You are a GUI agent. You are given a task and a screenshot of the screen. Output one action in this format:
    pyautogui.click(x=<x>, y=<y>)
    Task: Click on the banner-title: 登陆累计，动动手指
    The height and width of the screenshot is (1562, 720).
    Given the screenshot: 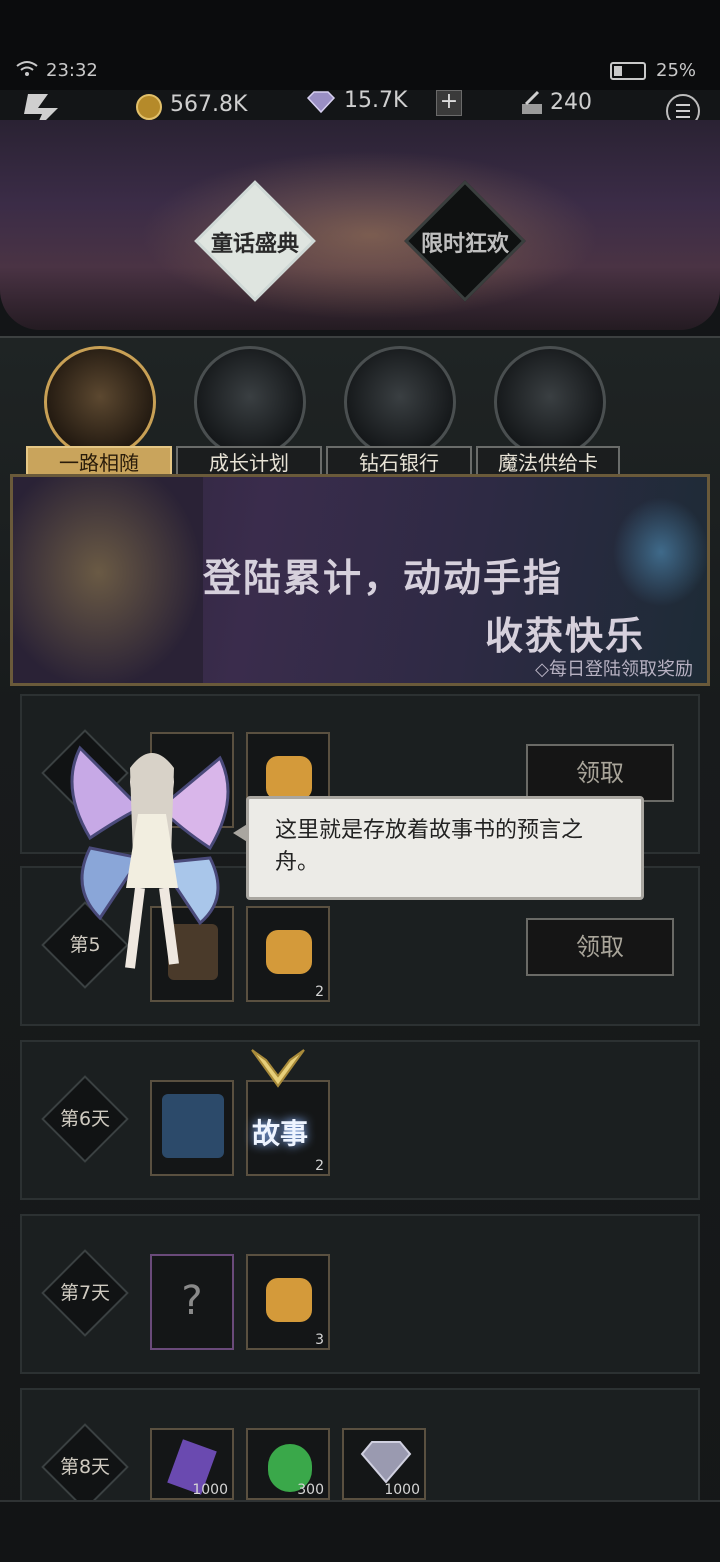 What is the action you would take?
    pyautogui.click(x=383, y=578)
    